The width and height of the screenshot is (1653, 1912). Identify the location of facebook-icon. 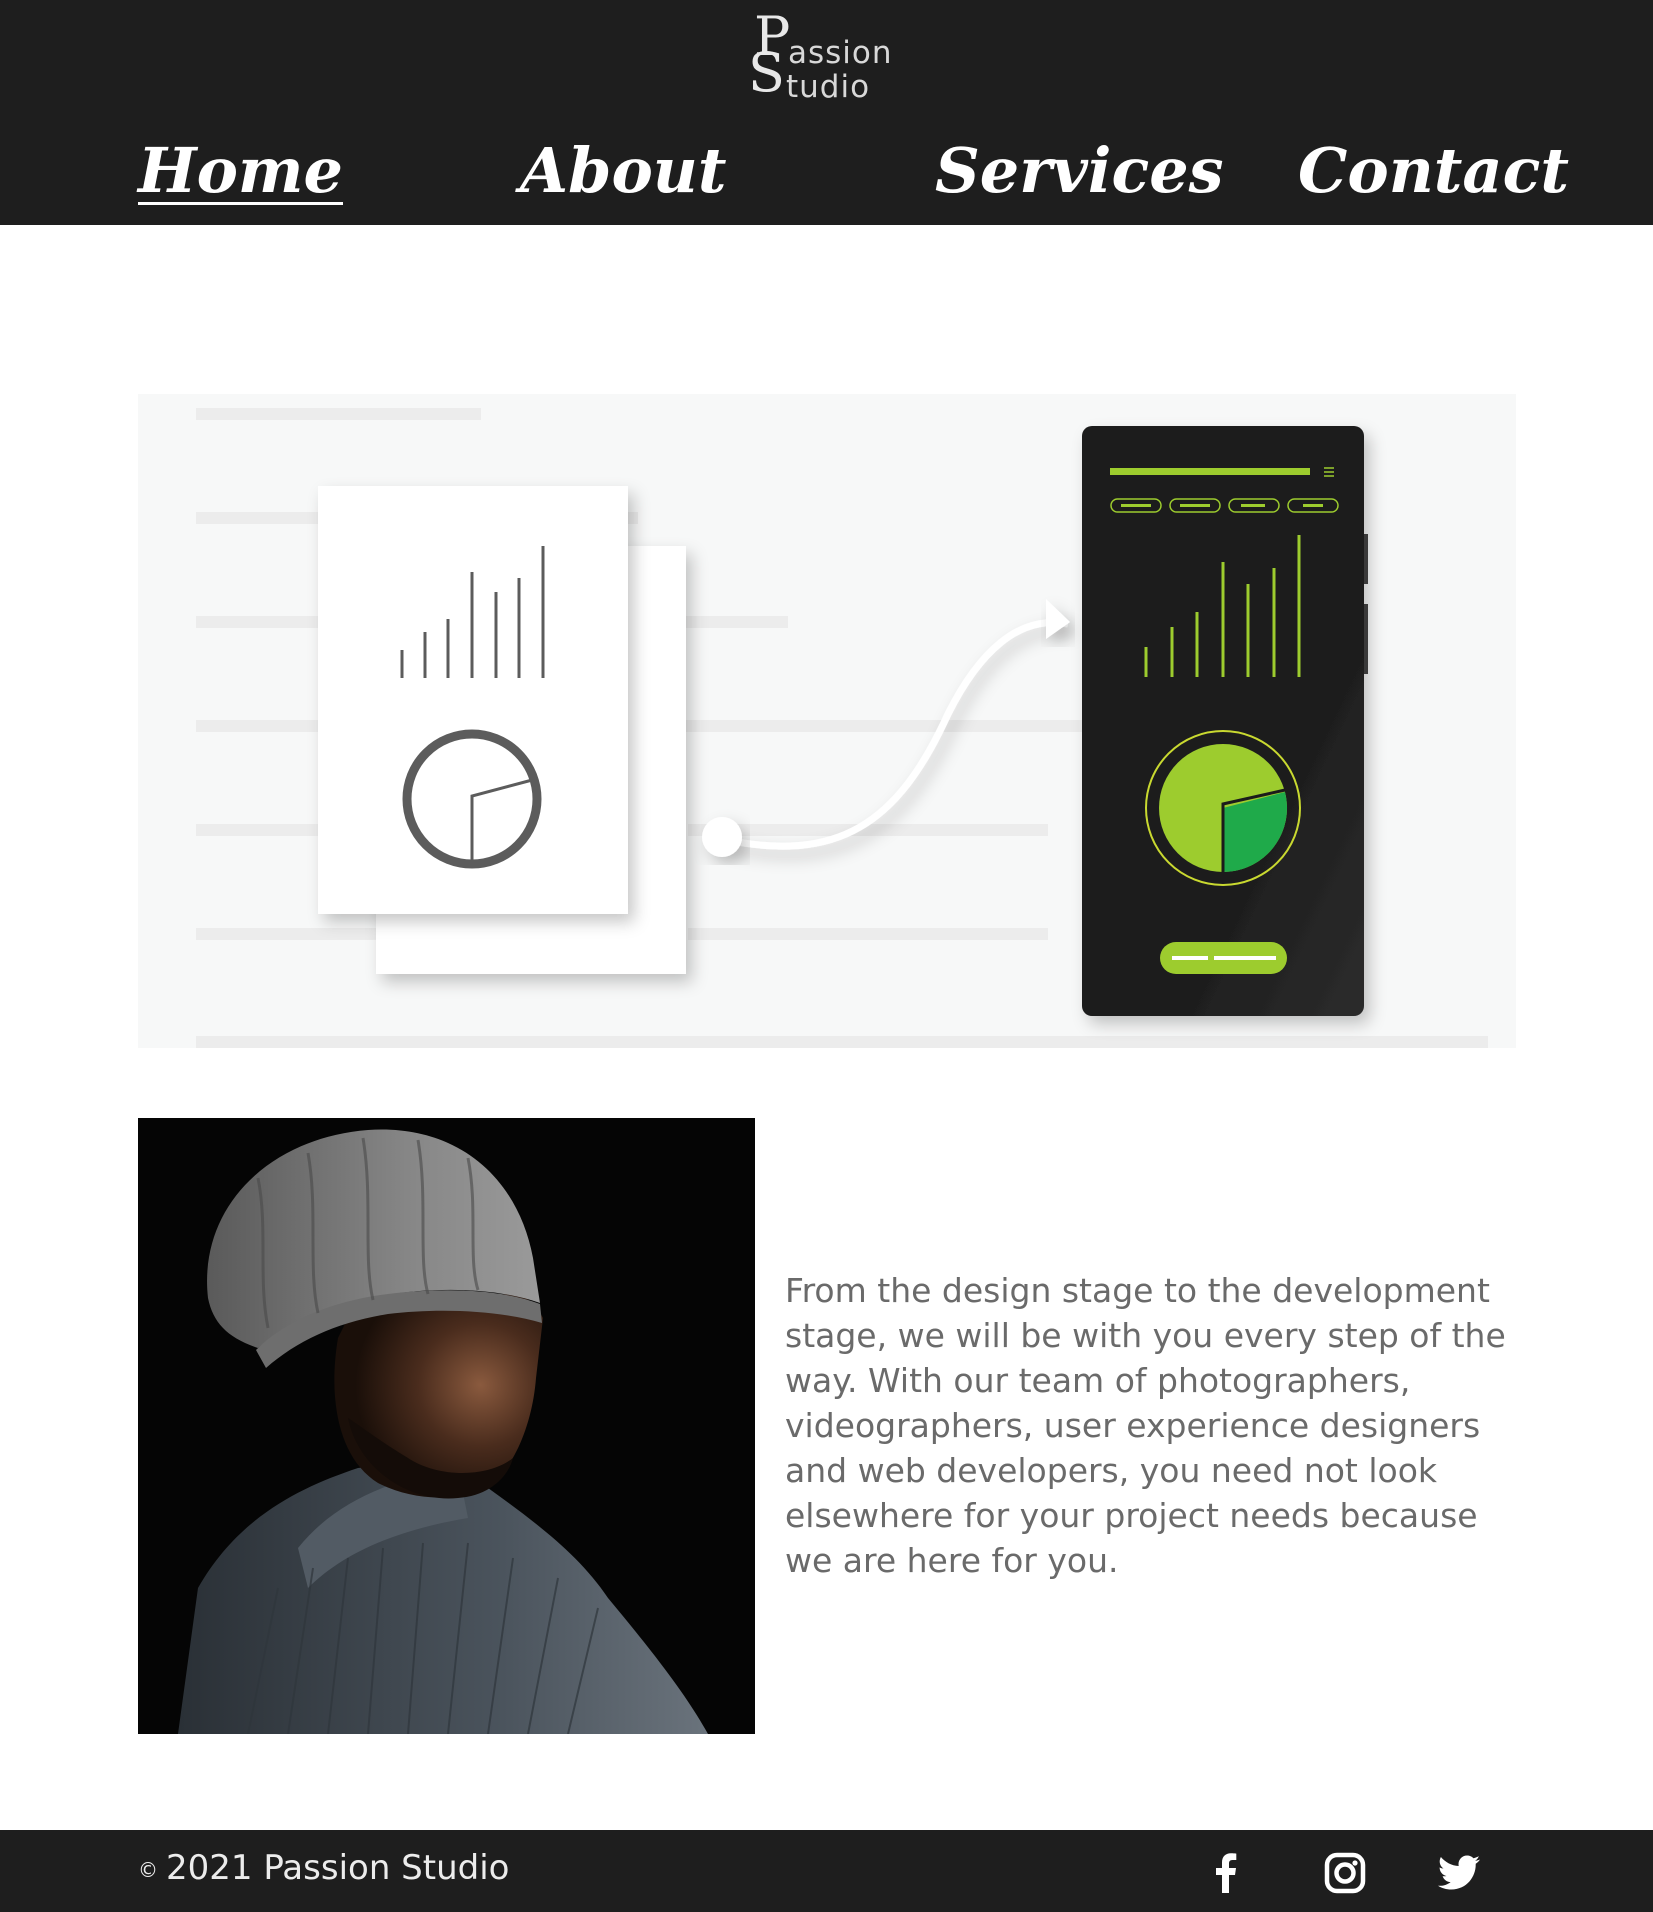
(1226, 1873).